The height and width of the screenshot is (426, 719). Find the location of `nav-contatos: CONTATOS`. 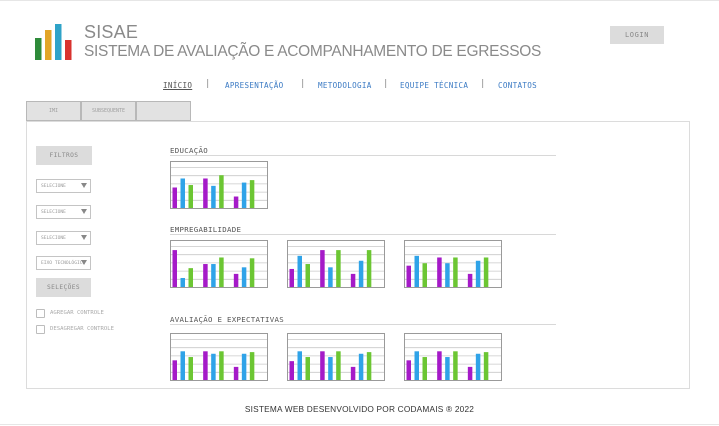

nav-contatos: CONTATOS is located at coordinates (517, 85).